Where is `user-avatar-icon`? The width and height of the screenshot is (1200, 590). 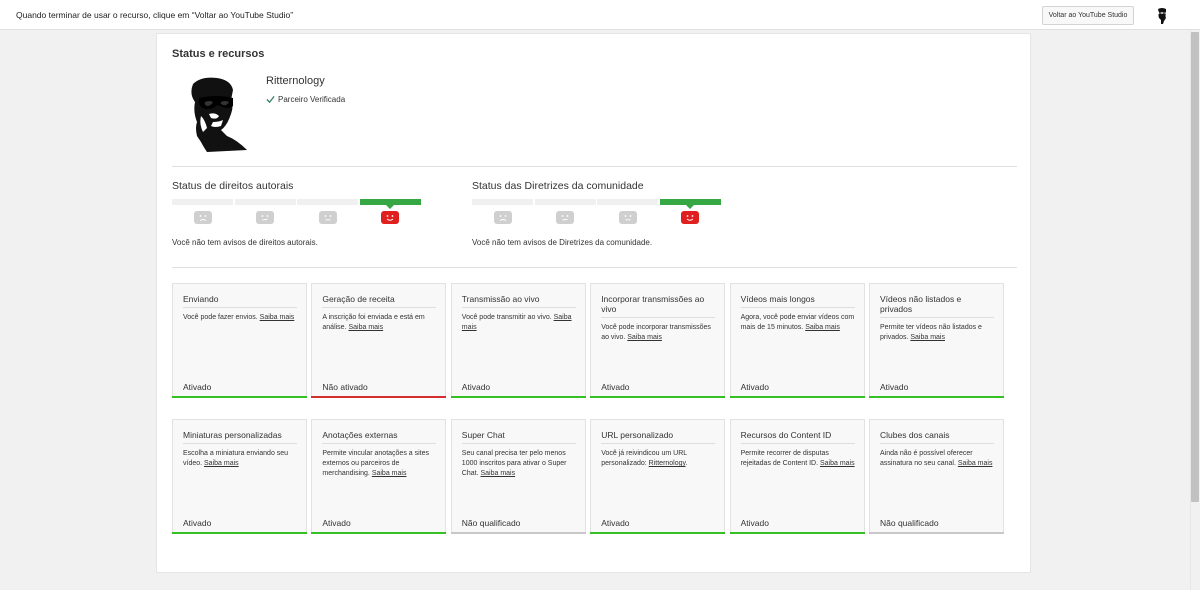 user-avatar-icon is located at coordinates (1162, 15).